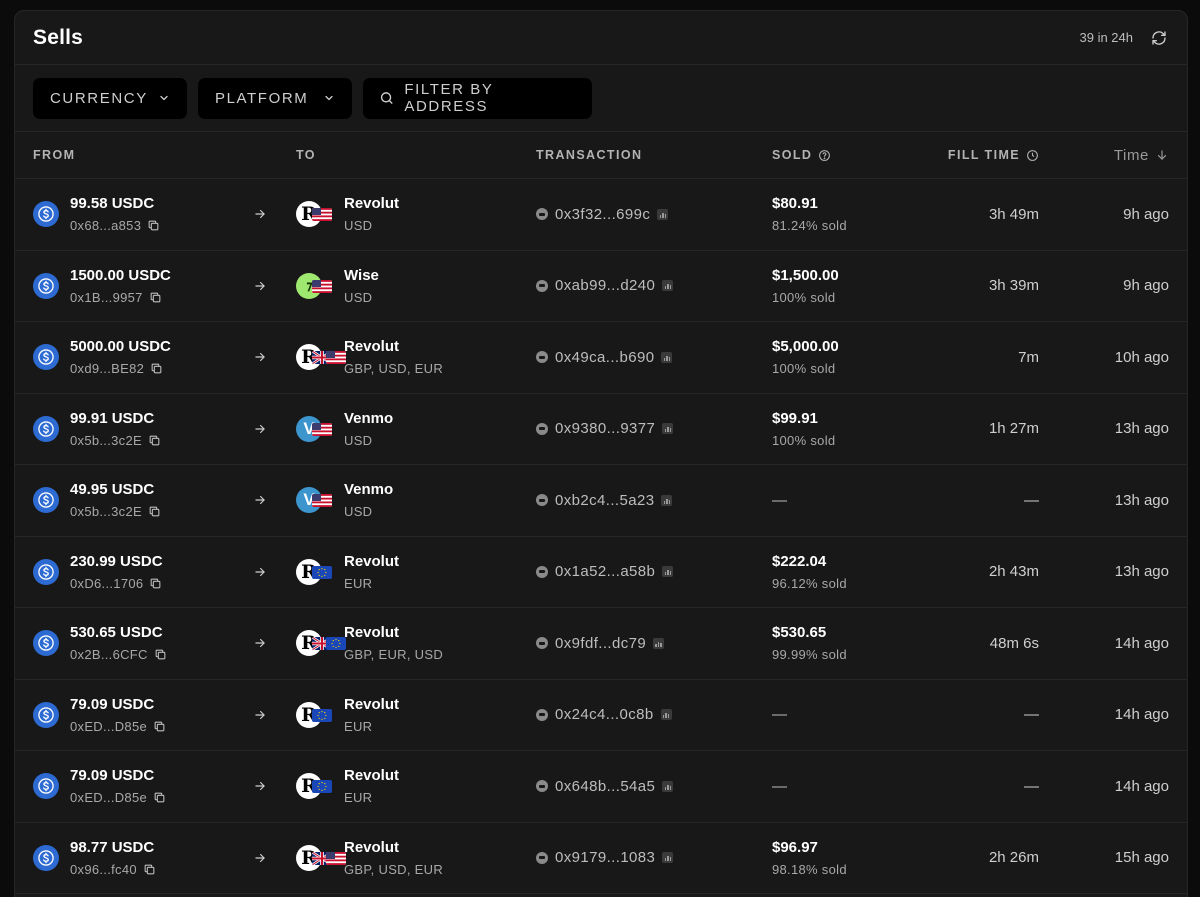  What do you see at coordinates (805, 347) in the screenshot?
I see `sold-amount: $5,000.00` at bounding box center [805, 347].